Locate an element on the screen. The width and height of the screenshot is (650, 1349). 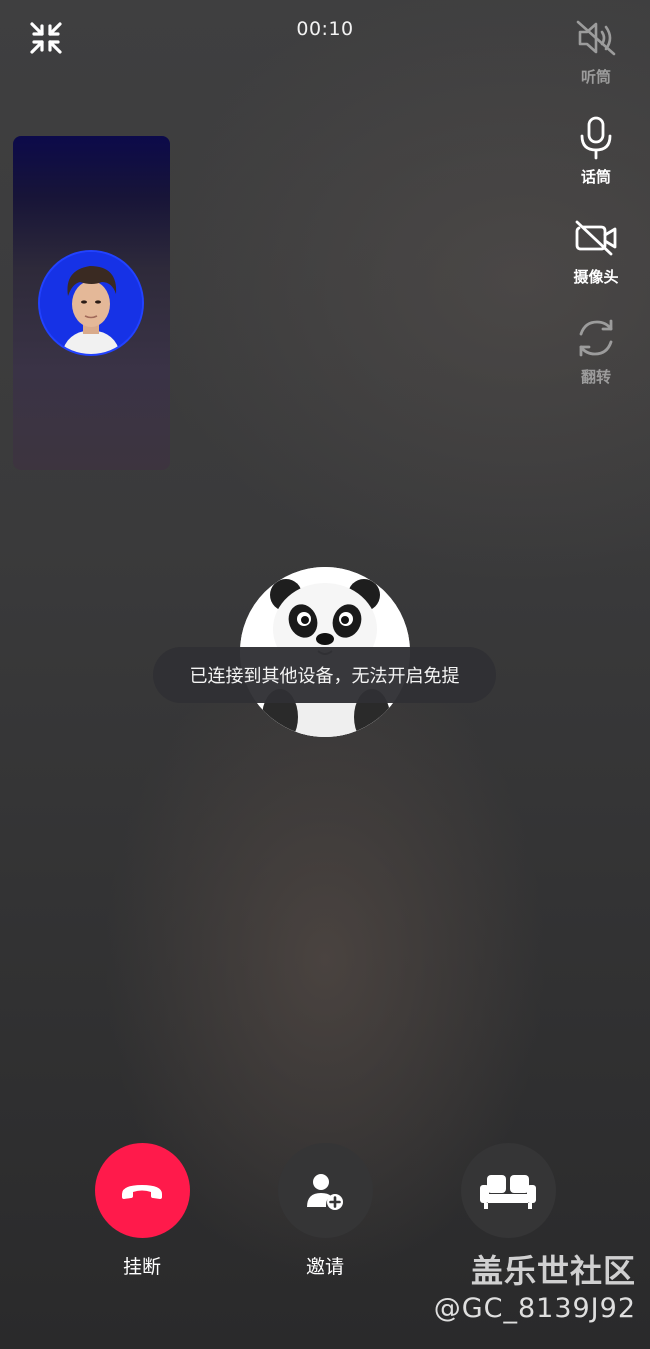
speaker-label: 听筒 is located at coordinates (595, 77).